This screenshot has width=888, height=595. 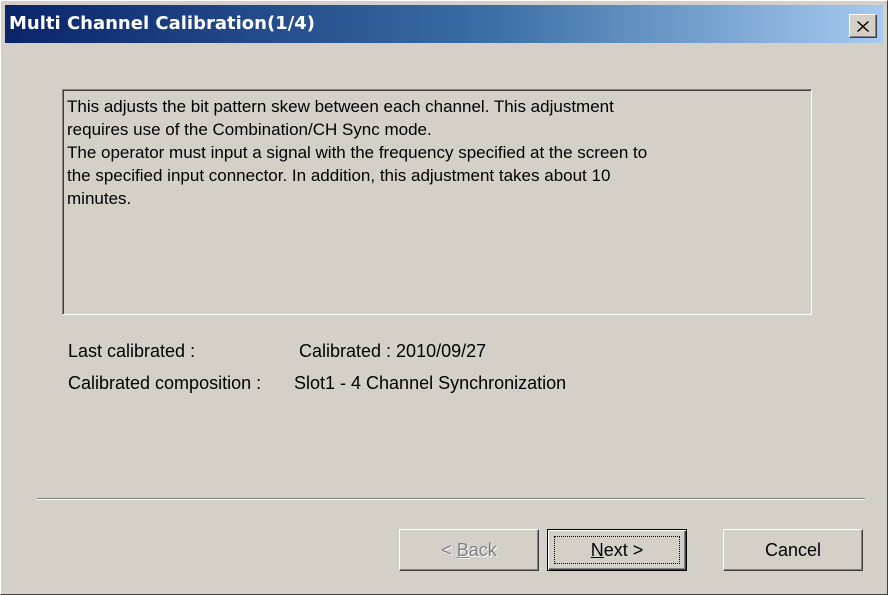 What do you see at coordinates (132, 351) in the screenshot?
I see `last-calibrated-label: Last calibrated :` at bounding box center [132, 351].